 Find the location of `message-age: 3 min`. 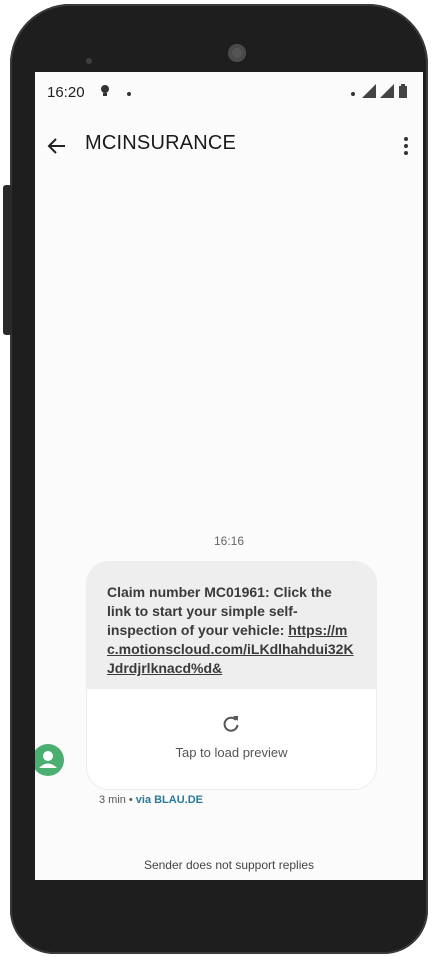

message-age: 3 min is located at coordinates (112, 800).